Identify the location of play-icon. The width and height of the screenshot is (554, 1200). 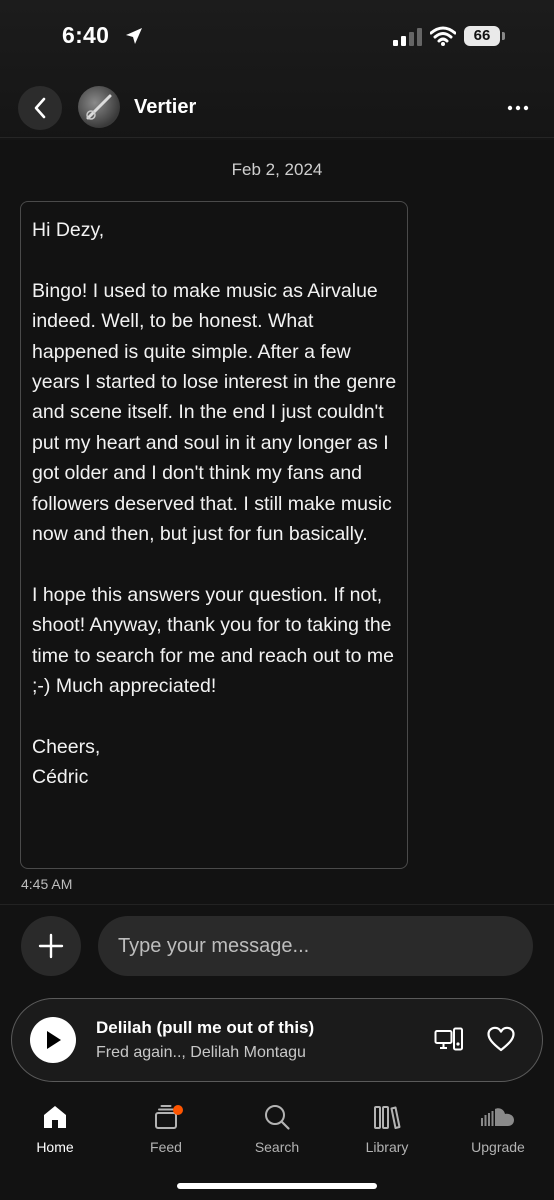
(54, 1040).